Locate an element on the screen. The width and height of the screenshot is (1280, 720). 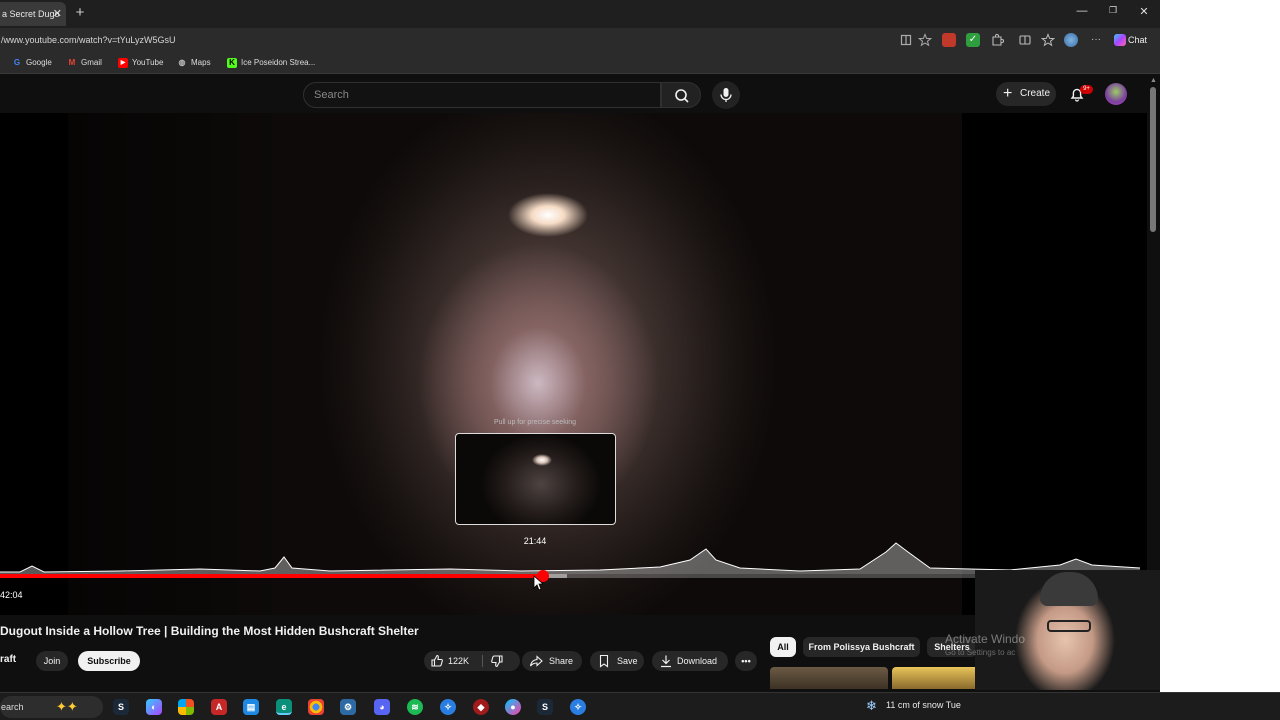
discord-icon: ◕ is located at coordinates (382, 707).